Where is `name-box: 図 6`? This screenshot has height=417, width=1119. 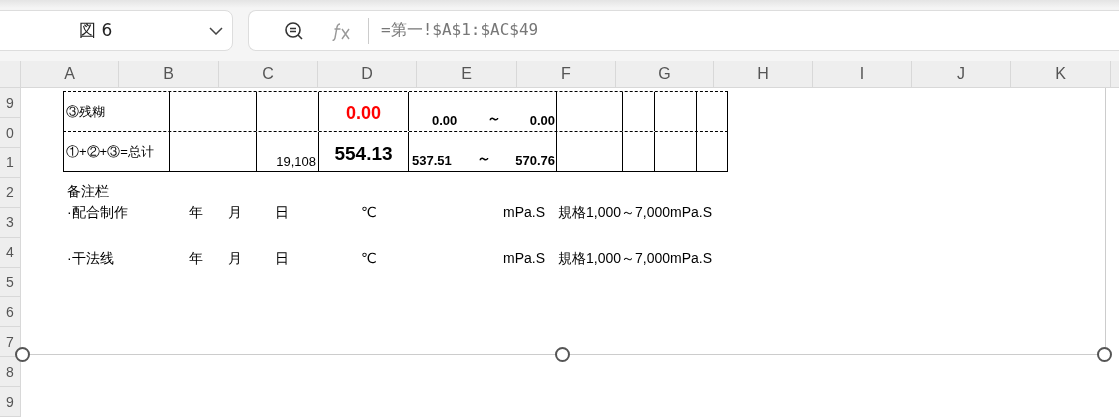 name-box: 図 6 is located at coordinates (116, 30).